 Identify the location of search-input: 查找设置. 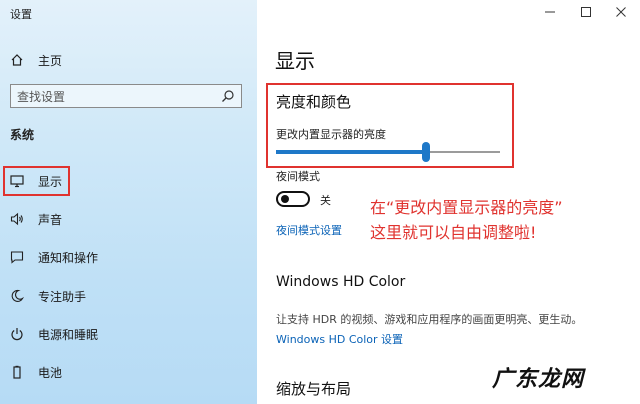
(126, 96).